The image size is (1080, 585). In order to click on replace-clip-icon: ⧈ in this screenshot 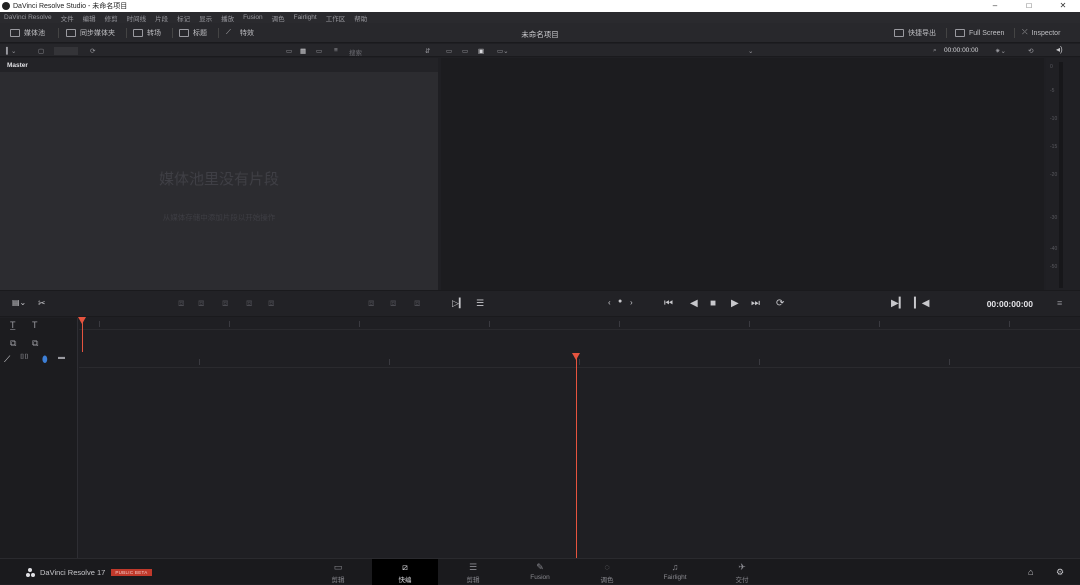, I will do `click(225, 303)`.